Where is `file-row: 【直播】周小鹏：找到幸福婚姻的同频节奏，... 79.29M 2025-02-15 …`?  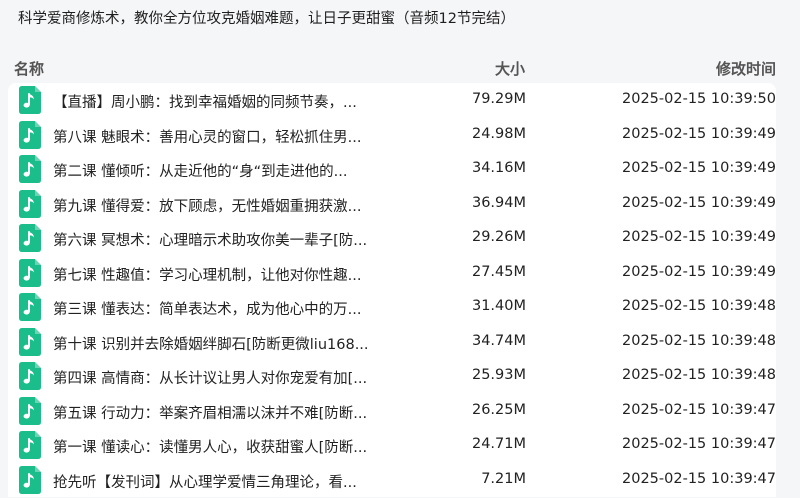
file-row: 【直播】周小鹏：找到幸福婚姻的同频节奏，... 79.29M 2025-02-15 … is located at coordinates (392, 100).